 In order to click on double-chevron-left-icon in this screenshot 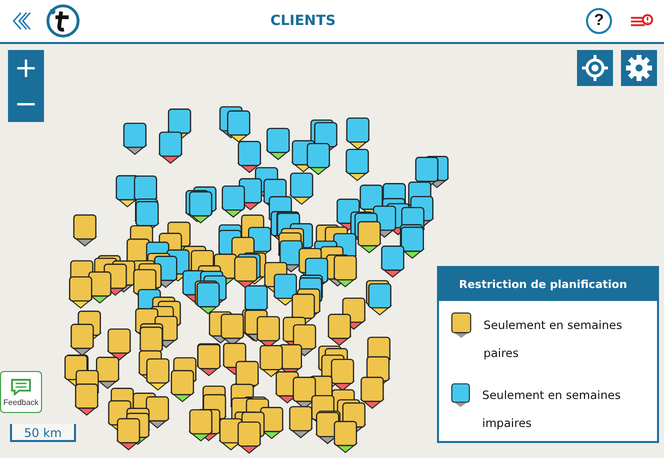, I will do `click(21, 21)`.